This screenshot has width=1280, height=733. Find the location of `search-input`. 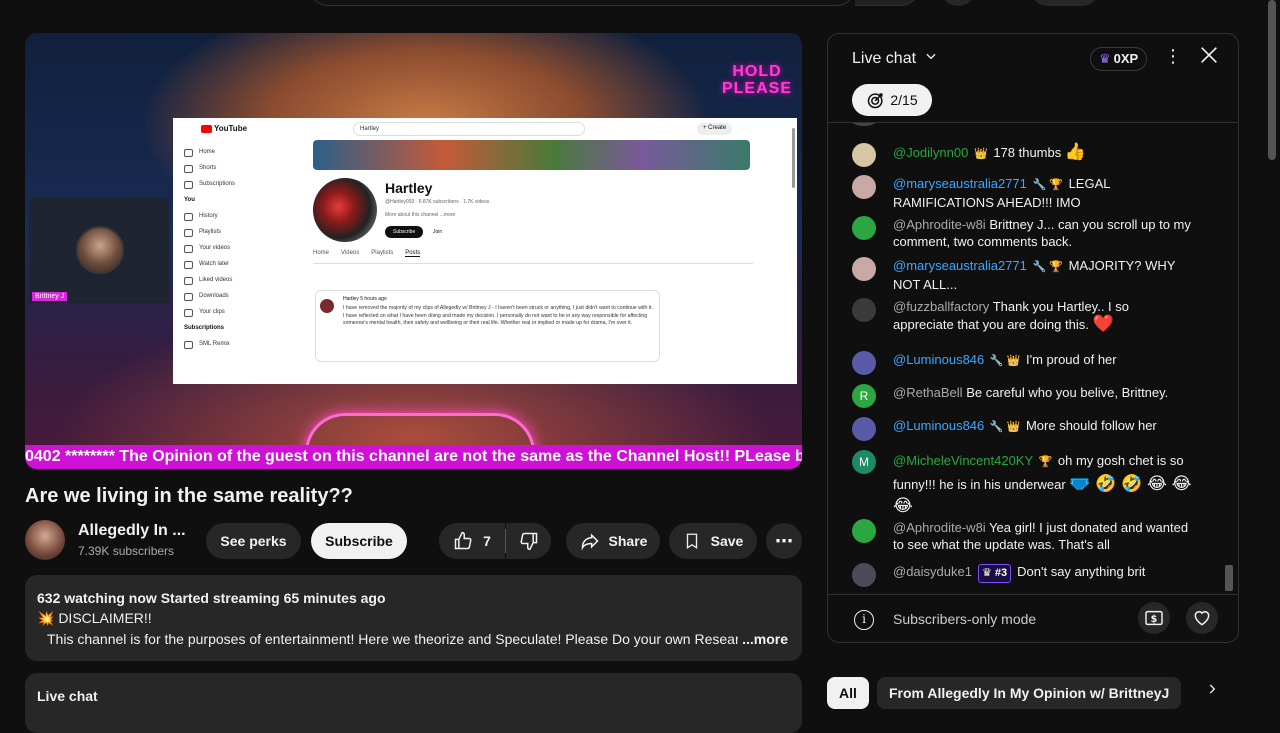

search-input is located at coordinates (582, 3).